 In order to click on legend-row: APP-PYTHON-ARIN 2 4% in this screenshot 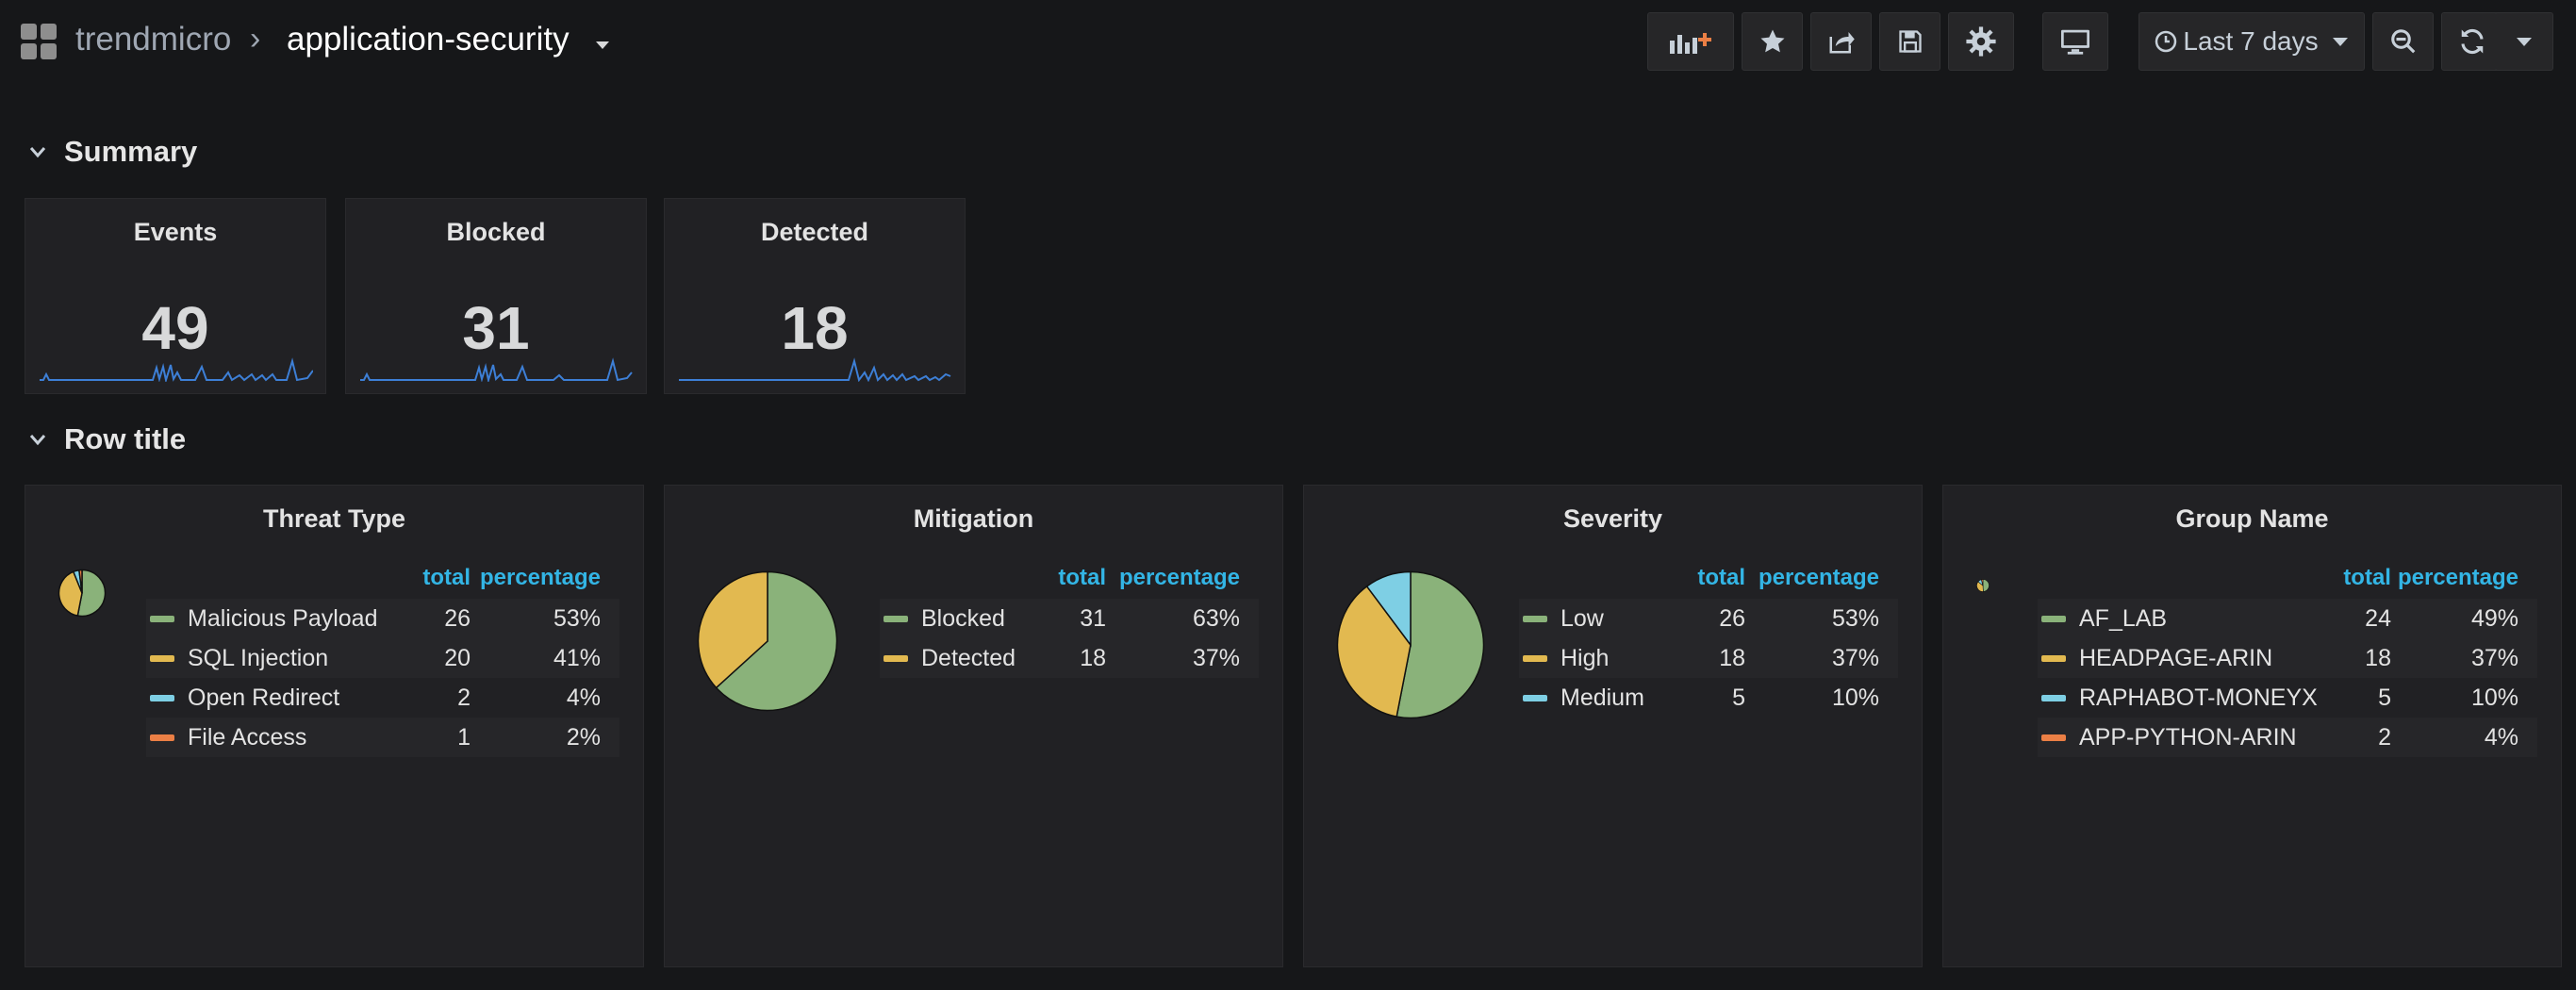, I will do `click(2287, 737)`.